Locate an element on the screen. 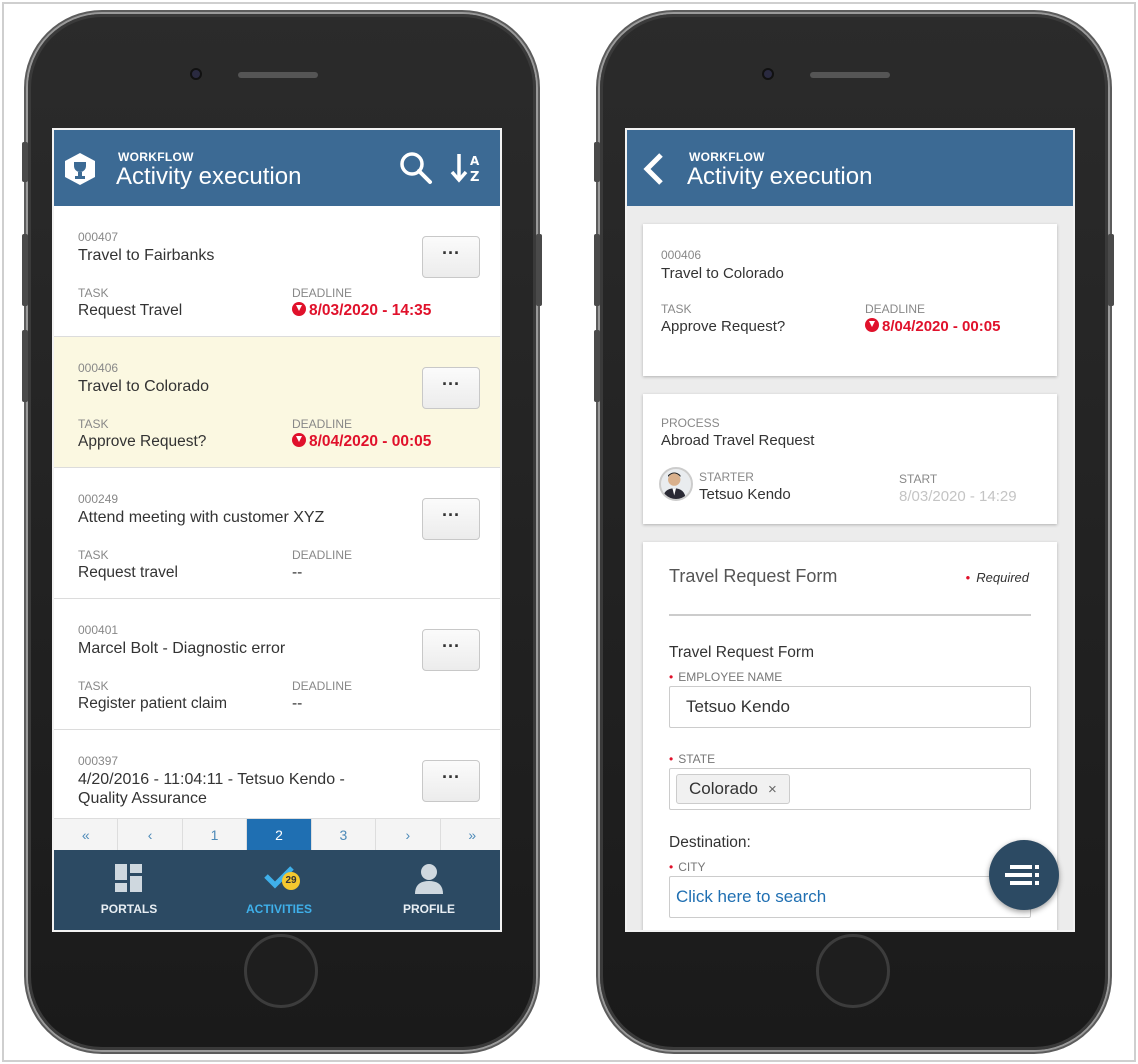  form-divider is located at coordinates (850, 615).